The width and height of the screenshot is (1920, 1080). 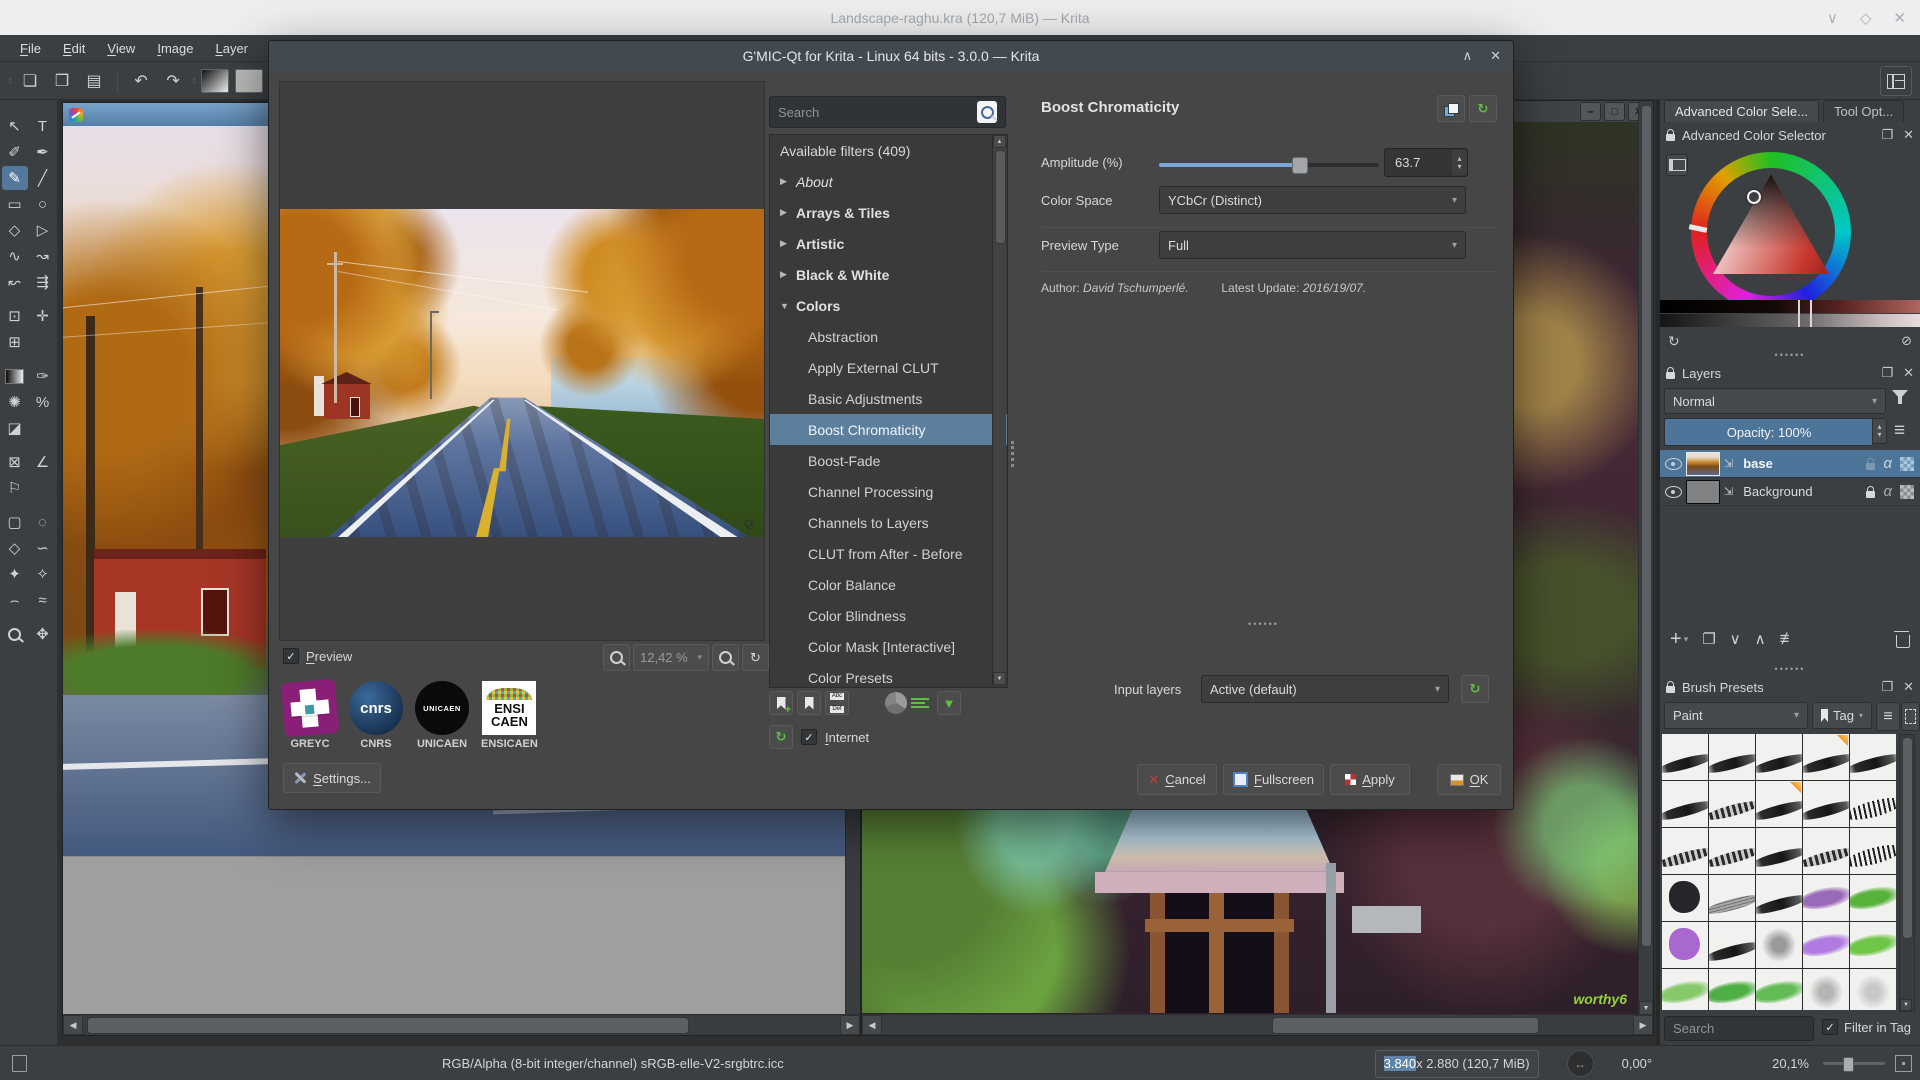 I want to click on subwindow-maximize-icon: □, so click(x=1614, y=111).